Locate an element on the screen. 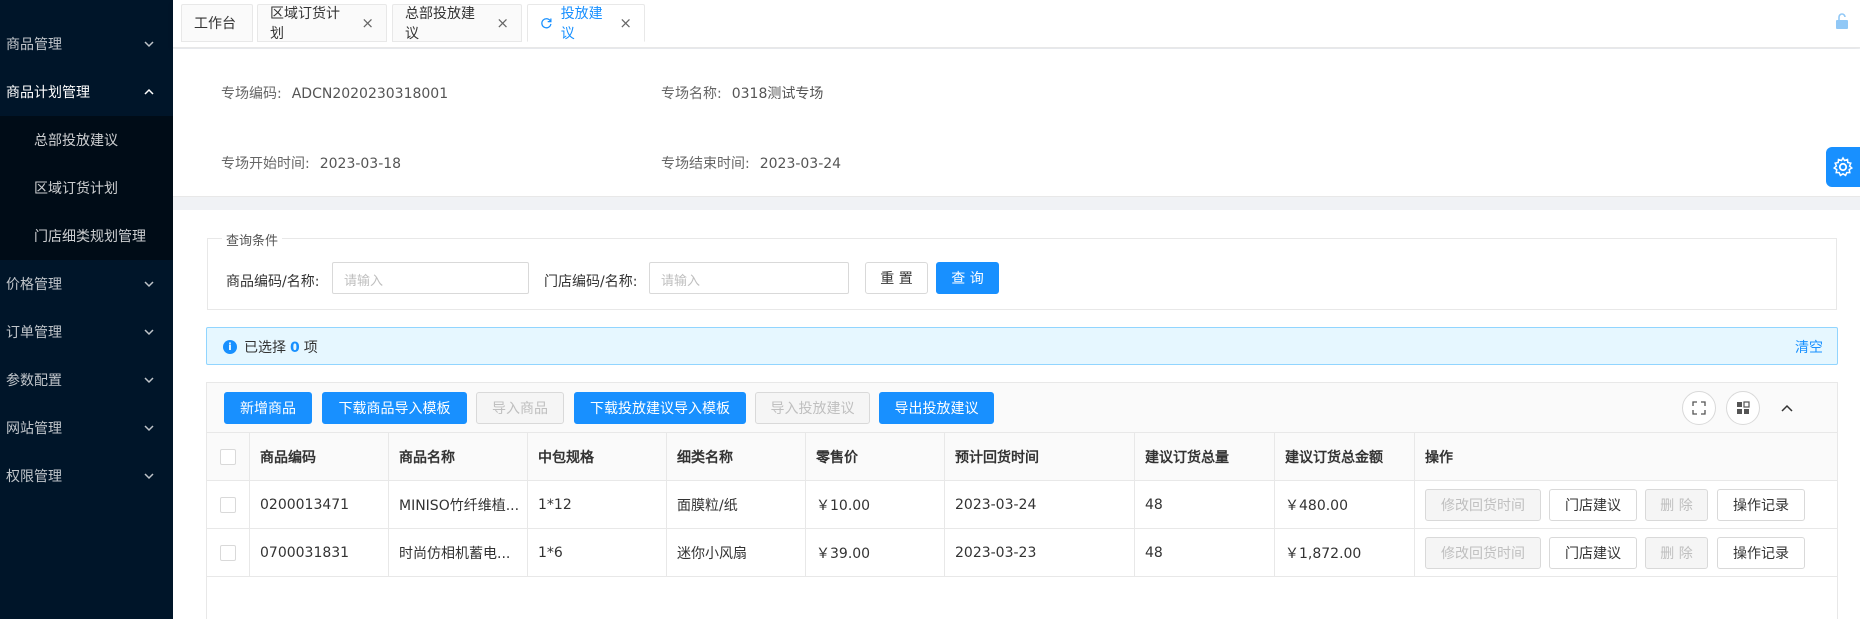  menu-permission-management: 权限管理 is located at coordinates (86, 476).